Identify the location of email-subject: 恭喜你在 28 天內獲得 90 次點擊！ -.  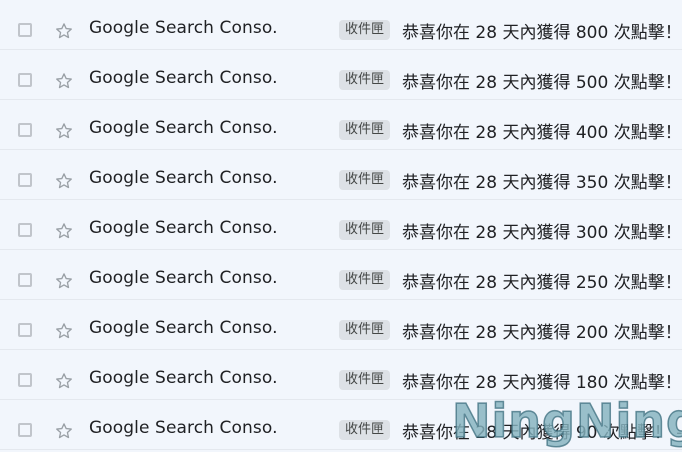
(542, 433).